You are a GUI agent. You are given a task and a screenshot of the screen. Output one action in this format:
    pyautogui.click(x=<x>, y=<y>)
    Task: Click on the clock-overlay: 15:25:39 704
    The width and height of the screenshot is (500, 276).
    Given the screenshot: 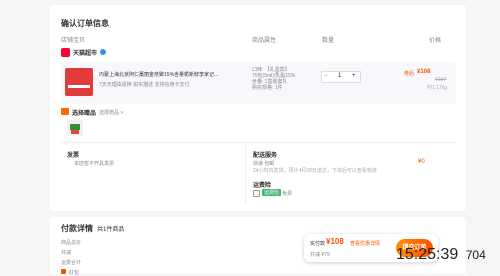 What is the action you would take?
    pyautogui.click(x=441, y=257)
    